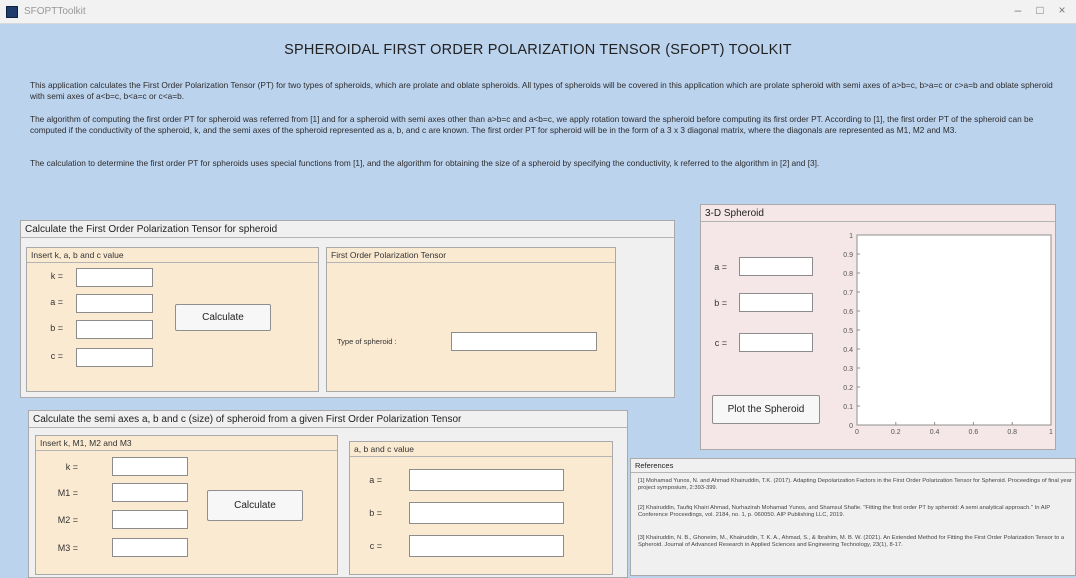 The image size is (1076, 578). Describe the element at coordinates (1062, 10) in the screenshot. I see `close-icon: ×` at that location.